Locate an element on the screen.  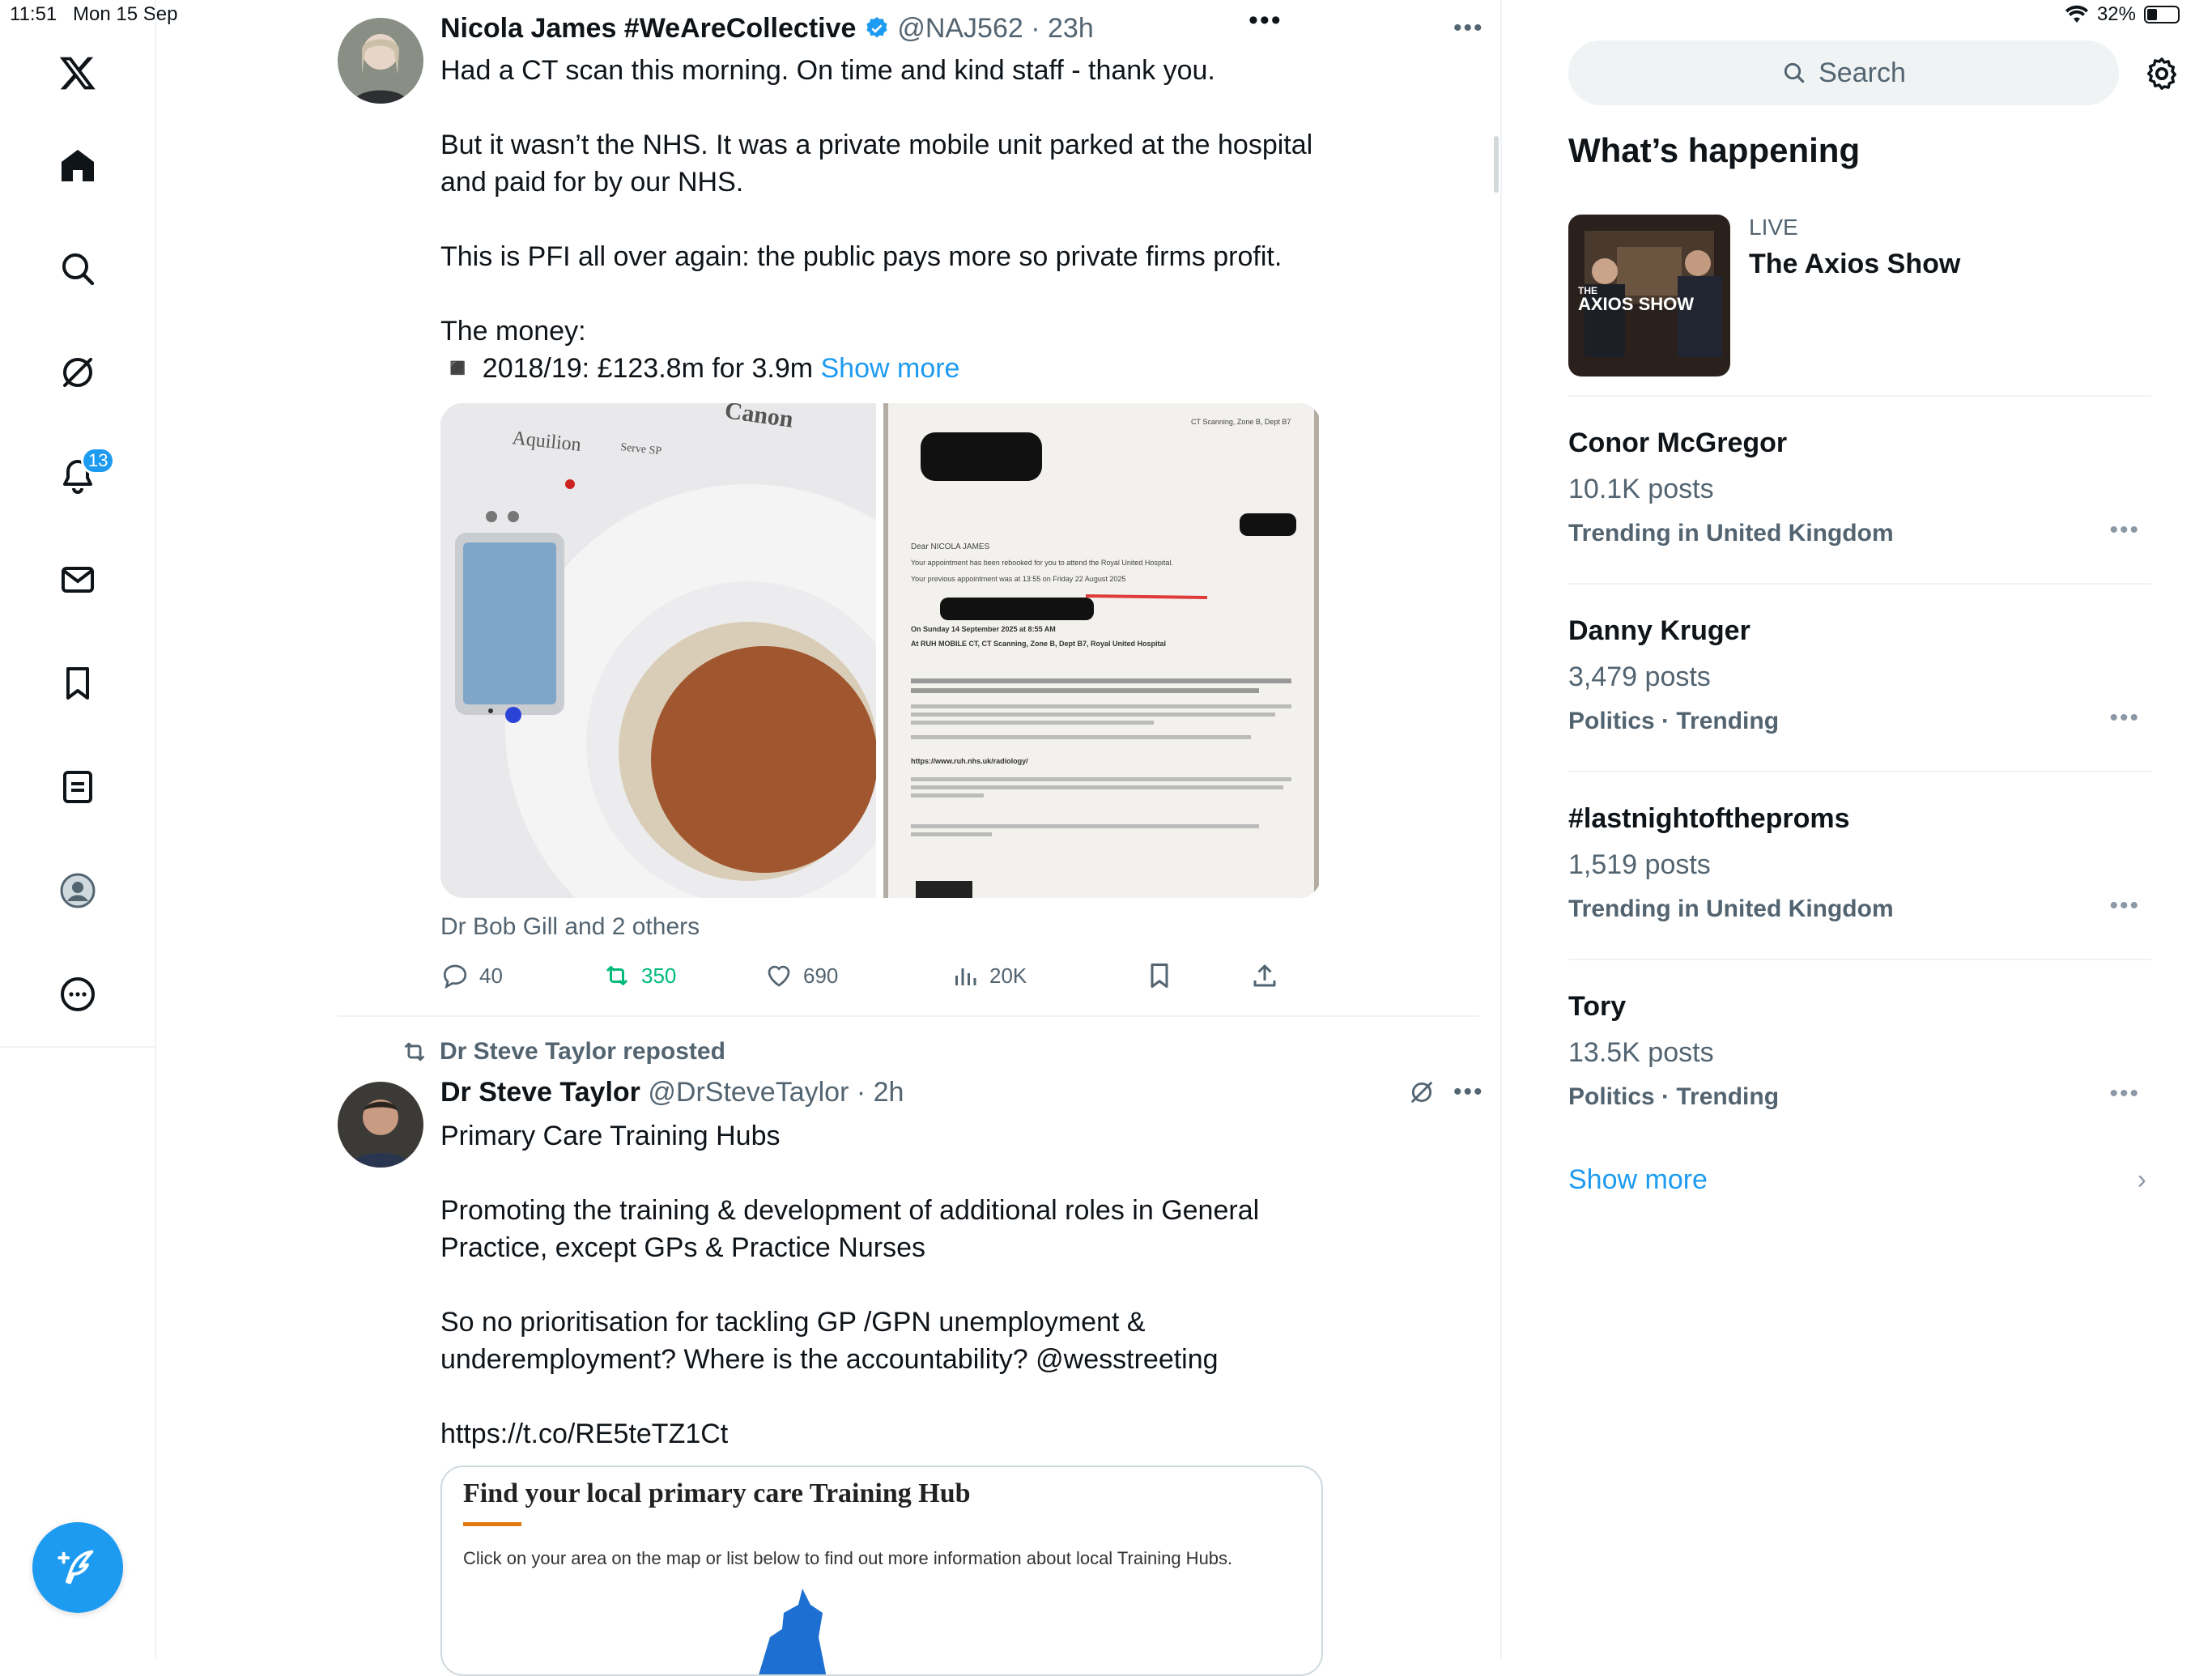
compose-post-button is located at coordinates (77, 1567).